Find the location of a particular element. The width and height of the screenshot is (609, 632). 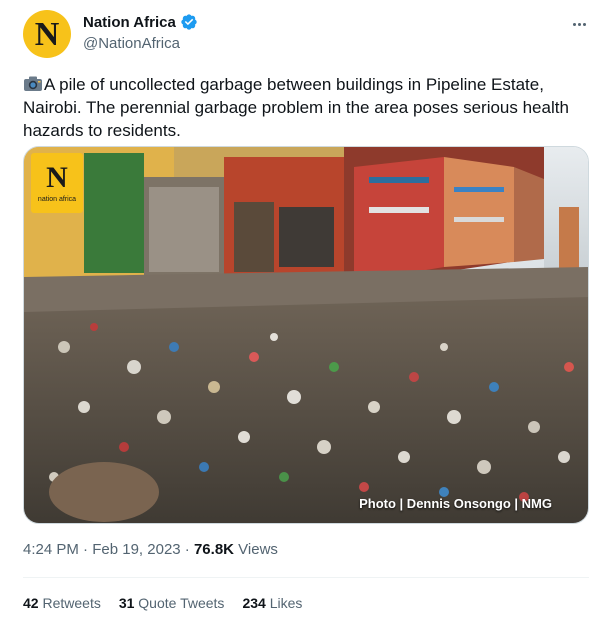

likes-label: Likes is located at coordinates (286, 603).